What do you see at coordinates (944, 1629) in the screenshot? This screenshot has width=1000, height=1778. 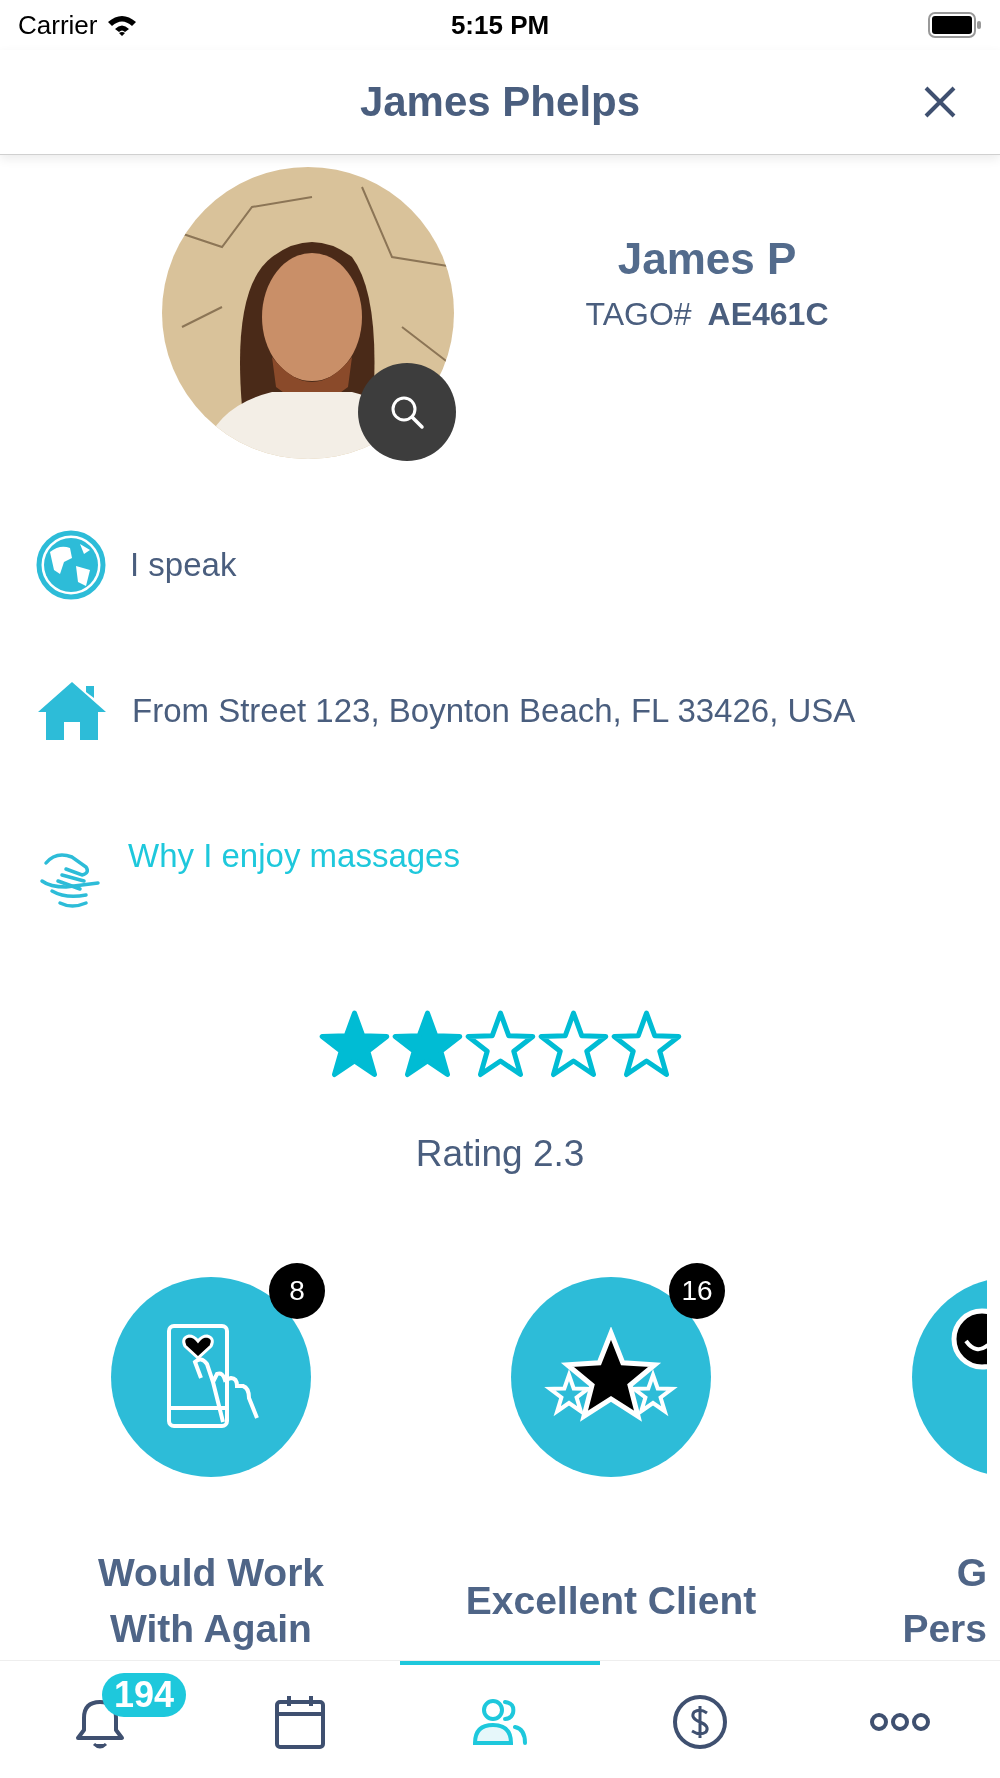 I see `achievement-label: Pers` at bounding box center [944, 1629].